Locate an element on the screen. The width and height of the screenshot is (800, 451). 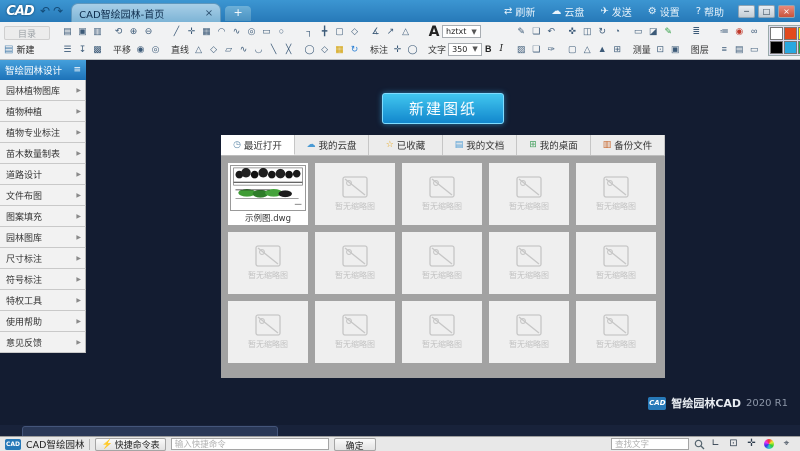
toolbar-button: ☰ is located at coordinates (67, 49).